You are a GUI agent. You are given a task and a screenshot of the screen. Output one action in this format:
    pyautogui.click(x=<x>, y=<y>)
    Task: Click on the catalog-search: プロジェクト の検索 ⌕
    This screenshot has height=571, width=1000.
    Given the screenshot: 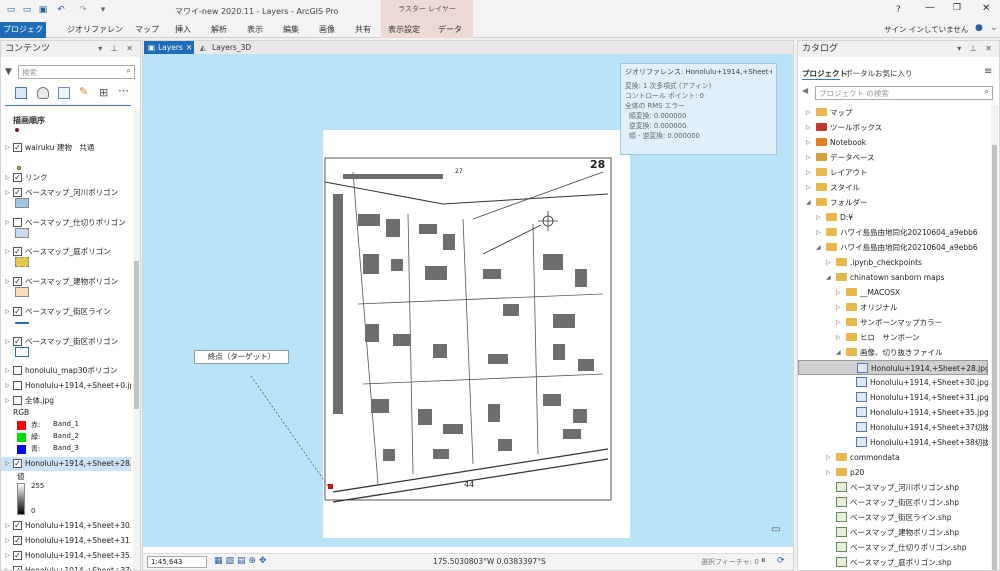 What is the action you would take?
    pyautogui.click(x=904, y=93)
    